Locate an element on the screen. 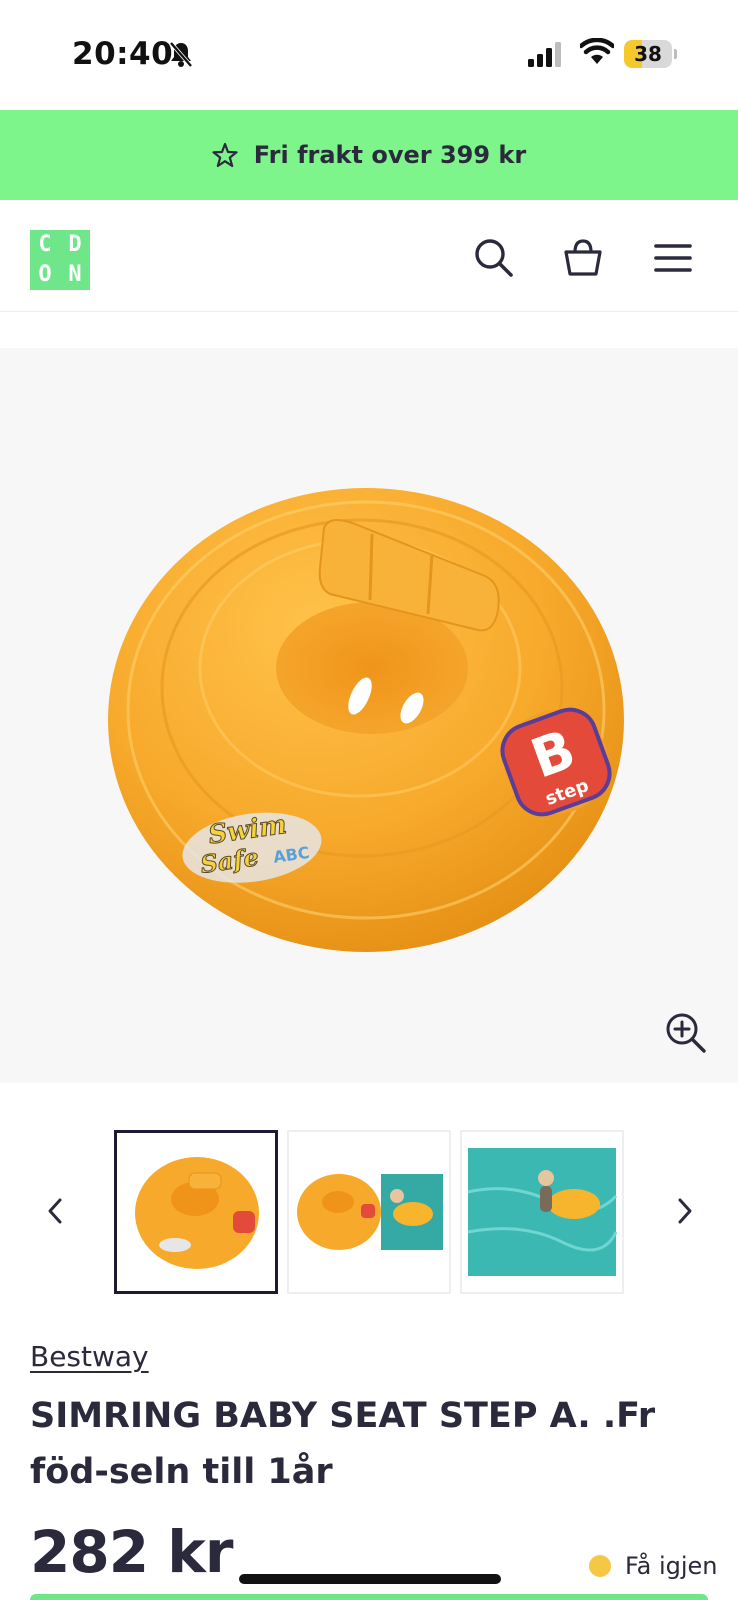 This screenshot has height=1600, width=738. product-price: 282 kr is located at coordinates (131, 1552).